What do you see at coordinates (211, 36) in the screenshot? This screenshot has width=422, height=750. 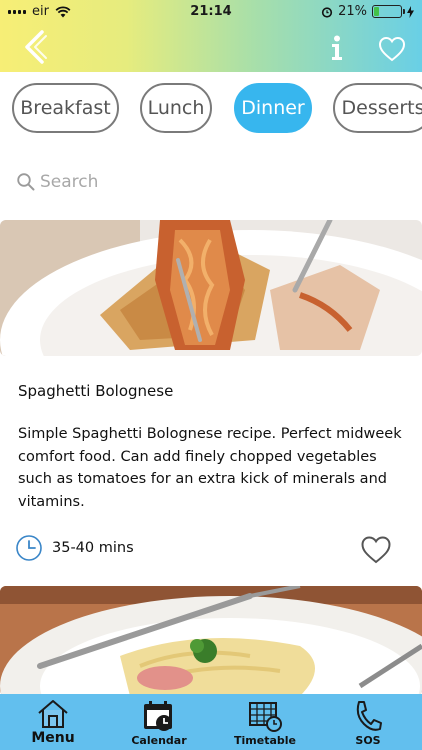 I see `header-bar: eir 21:14 21%` at bounding box center [211, 36].